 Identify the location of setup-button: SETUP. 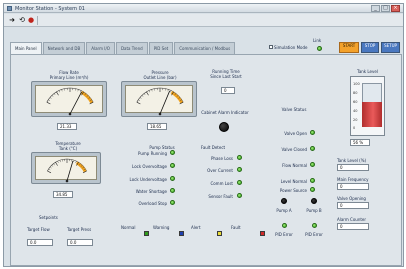
(390, 47).